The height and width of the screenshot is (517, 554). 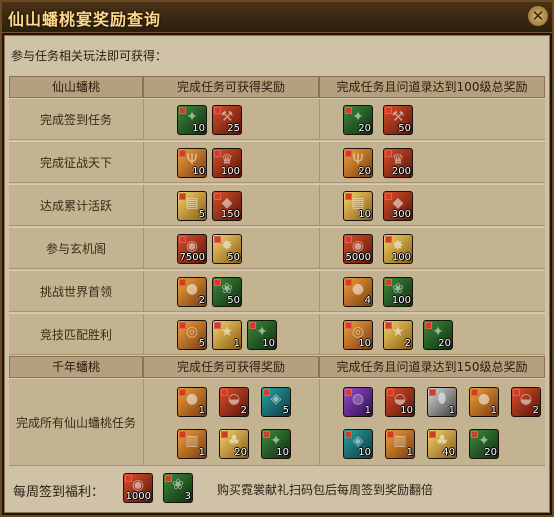 What do you see at coordinates (398, 120) in the screenshot?
I see `hammer-icon: ⚒ 50` at bounding box center [398, 120].